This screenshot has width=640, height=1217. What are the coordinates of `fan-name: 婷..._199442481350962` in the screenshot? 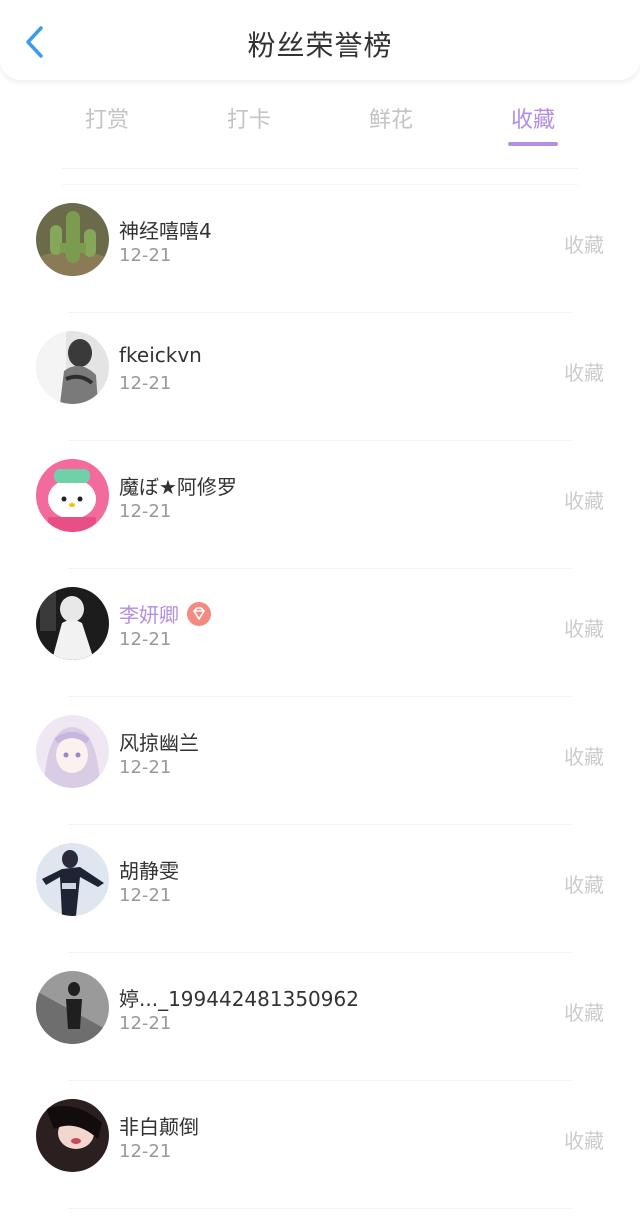 It's located at (239, 999).